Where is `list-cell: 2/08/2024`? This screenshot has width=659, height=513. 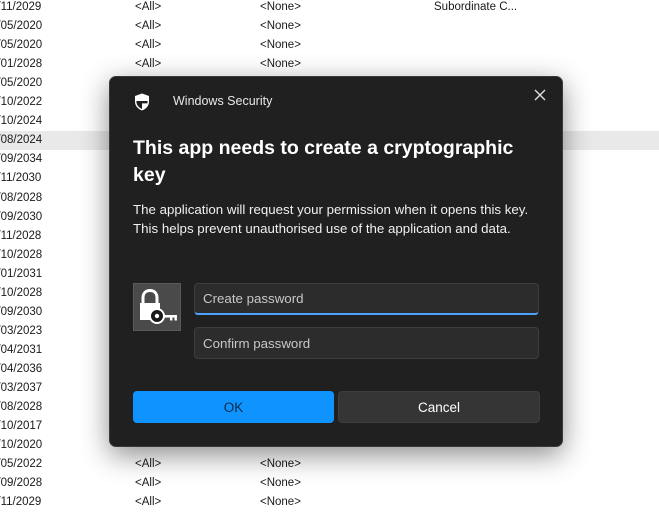
list-cell: 2/08/2024 is located at coordinates (21, 140).